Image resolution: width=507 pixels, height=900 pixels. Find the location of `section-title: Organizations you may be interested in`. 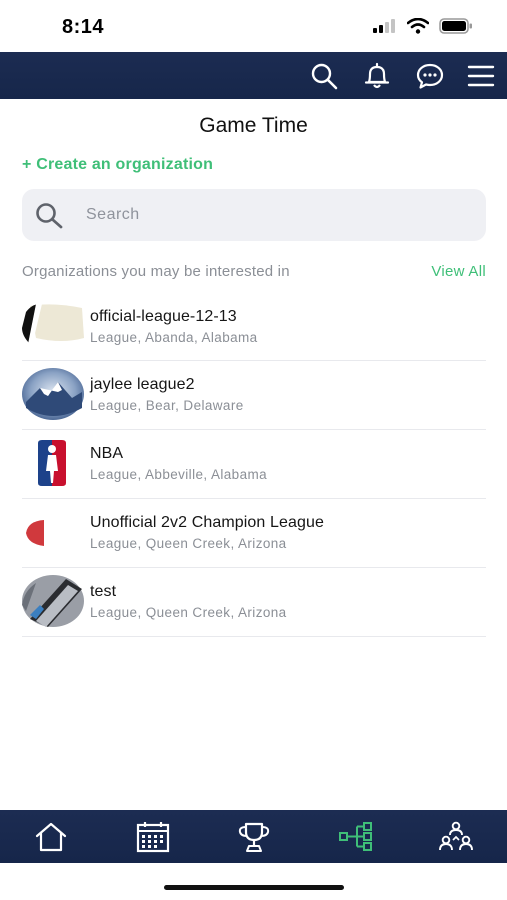

section-title: Organizations you may be interested in is located at coordinates (156, 271).